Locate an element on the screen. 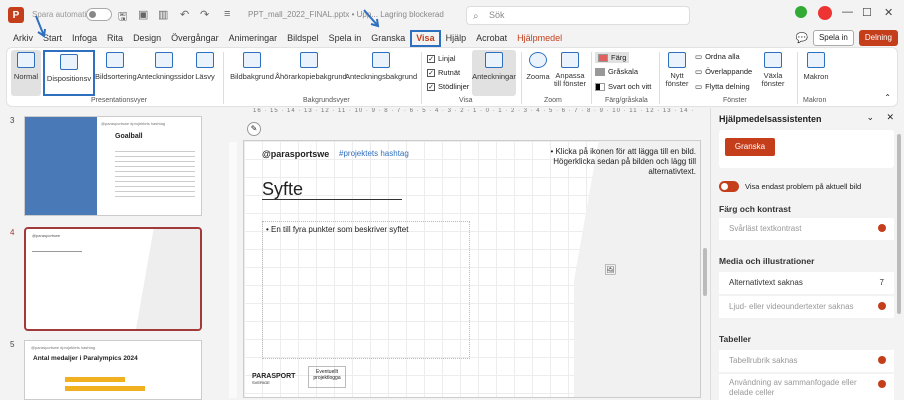  view-reading-button: Läsvy is located at coordinates (205, 73).